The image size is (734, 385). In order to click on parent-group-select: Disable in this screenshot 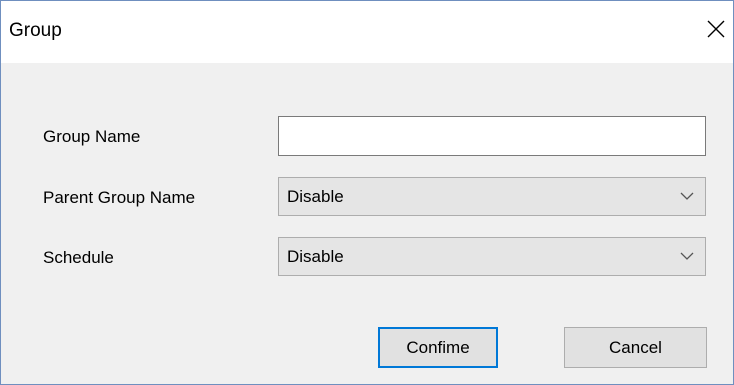, I will do `click(492, 196)`.